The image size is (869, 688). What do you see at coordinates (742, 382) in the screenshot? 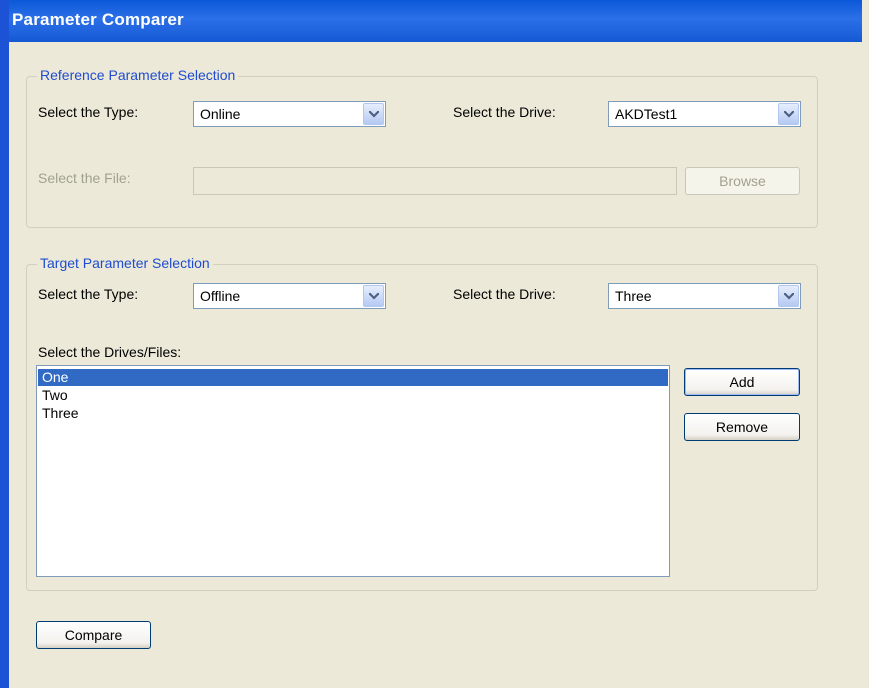
I see `add-button: Add` at bounding box center [742, 382].